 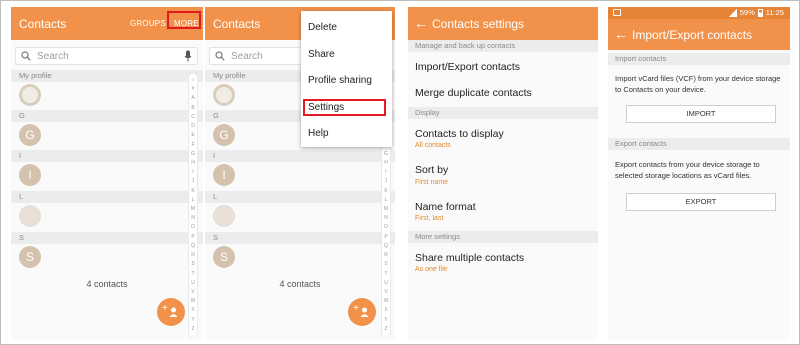 I want to click on section-header-more-settings: More settings, so click(x=503, y=237).